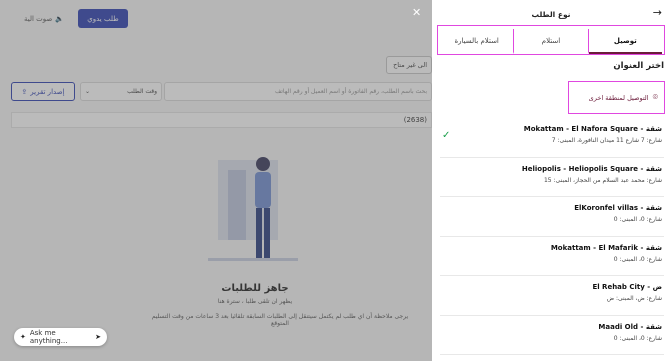  Describe the element at coordinates (606, 247) in the screenshot. I see `address-name: شقة - Mokattam - El Mafarik` at that location.